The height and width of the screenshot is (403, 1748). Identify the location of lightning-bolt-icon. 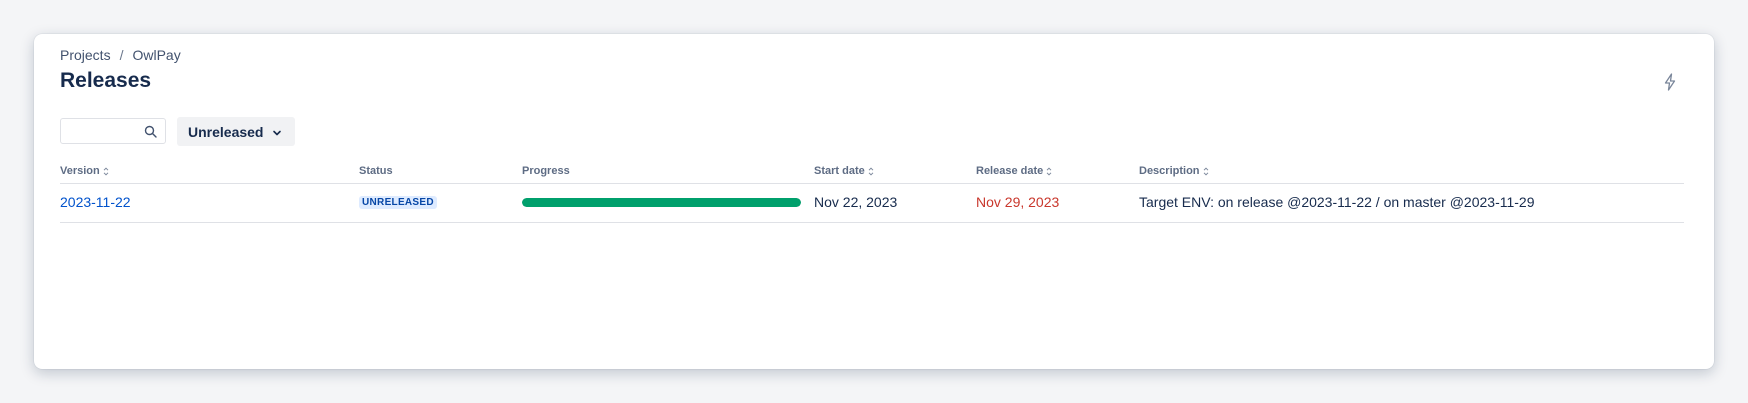
(1670, 82).